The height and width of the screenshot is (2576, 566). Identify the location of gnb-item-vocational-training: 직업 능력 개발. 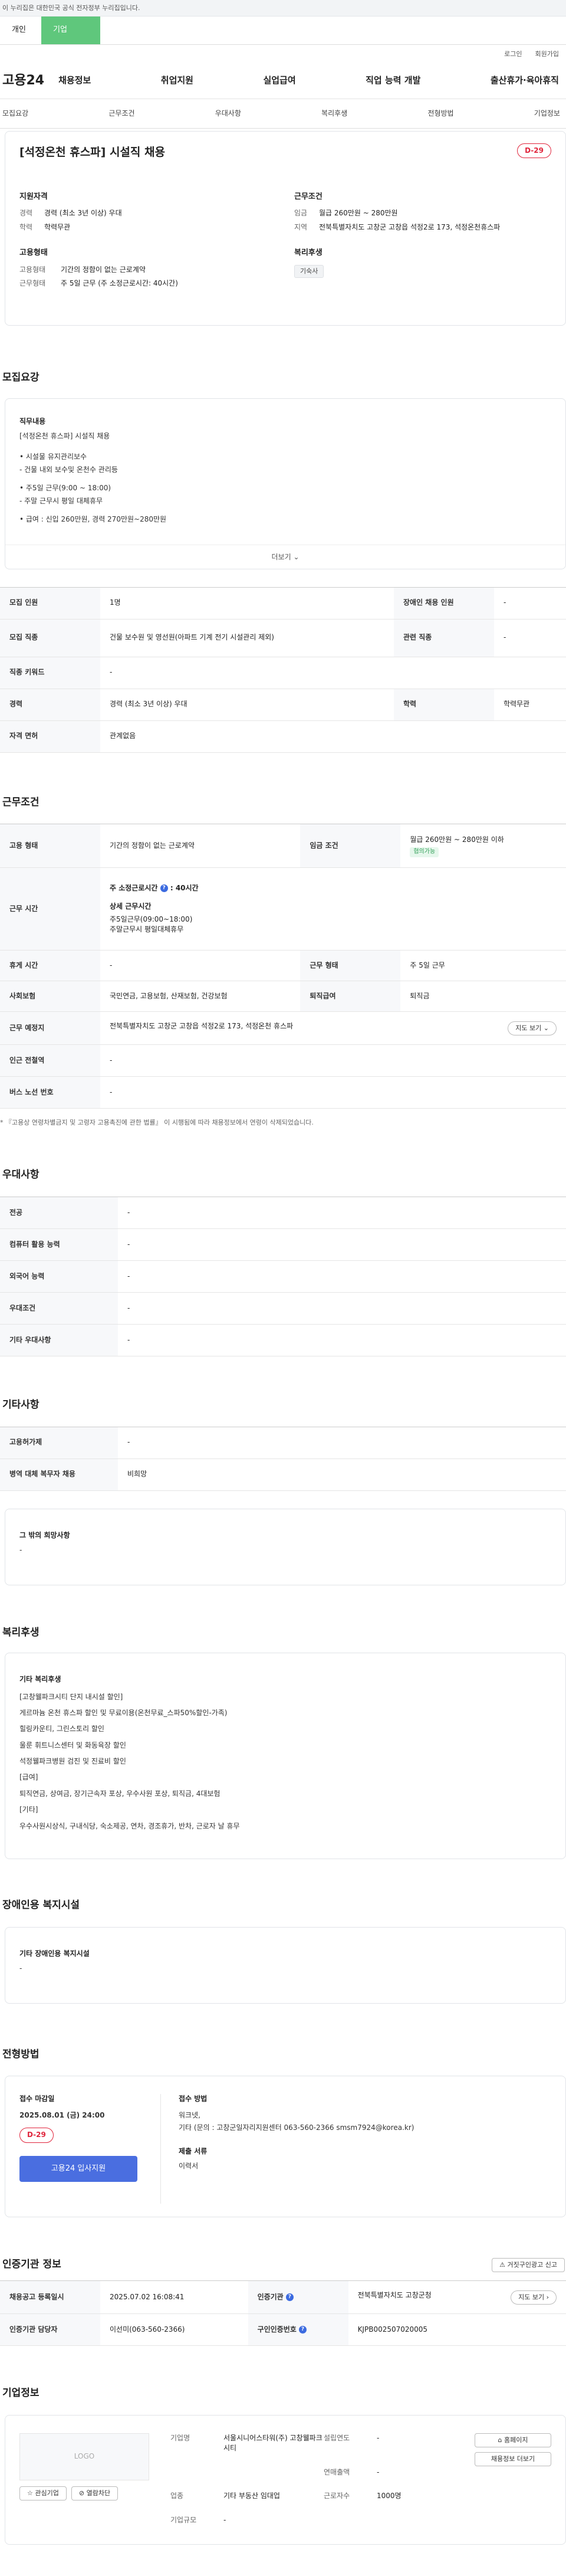
(393, 80).